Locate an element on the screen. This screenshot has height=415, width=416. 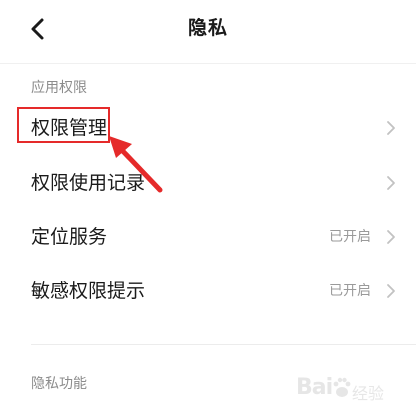
section-divider is located at coordinates (223, 344).